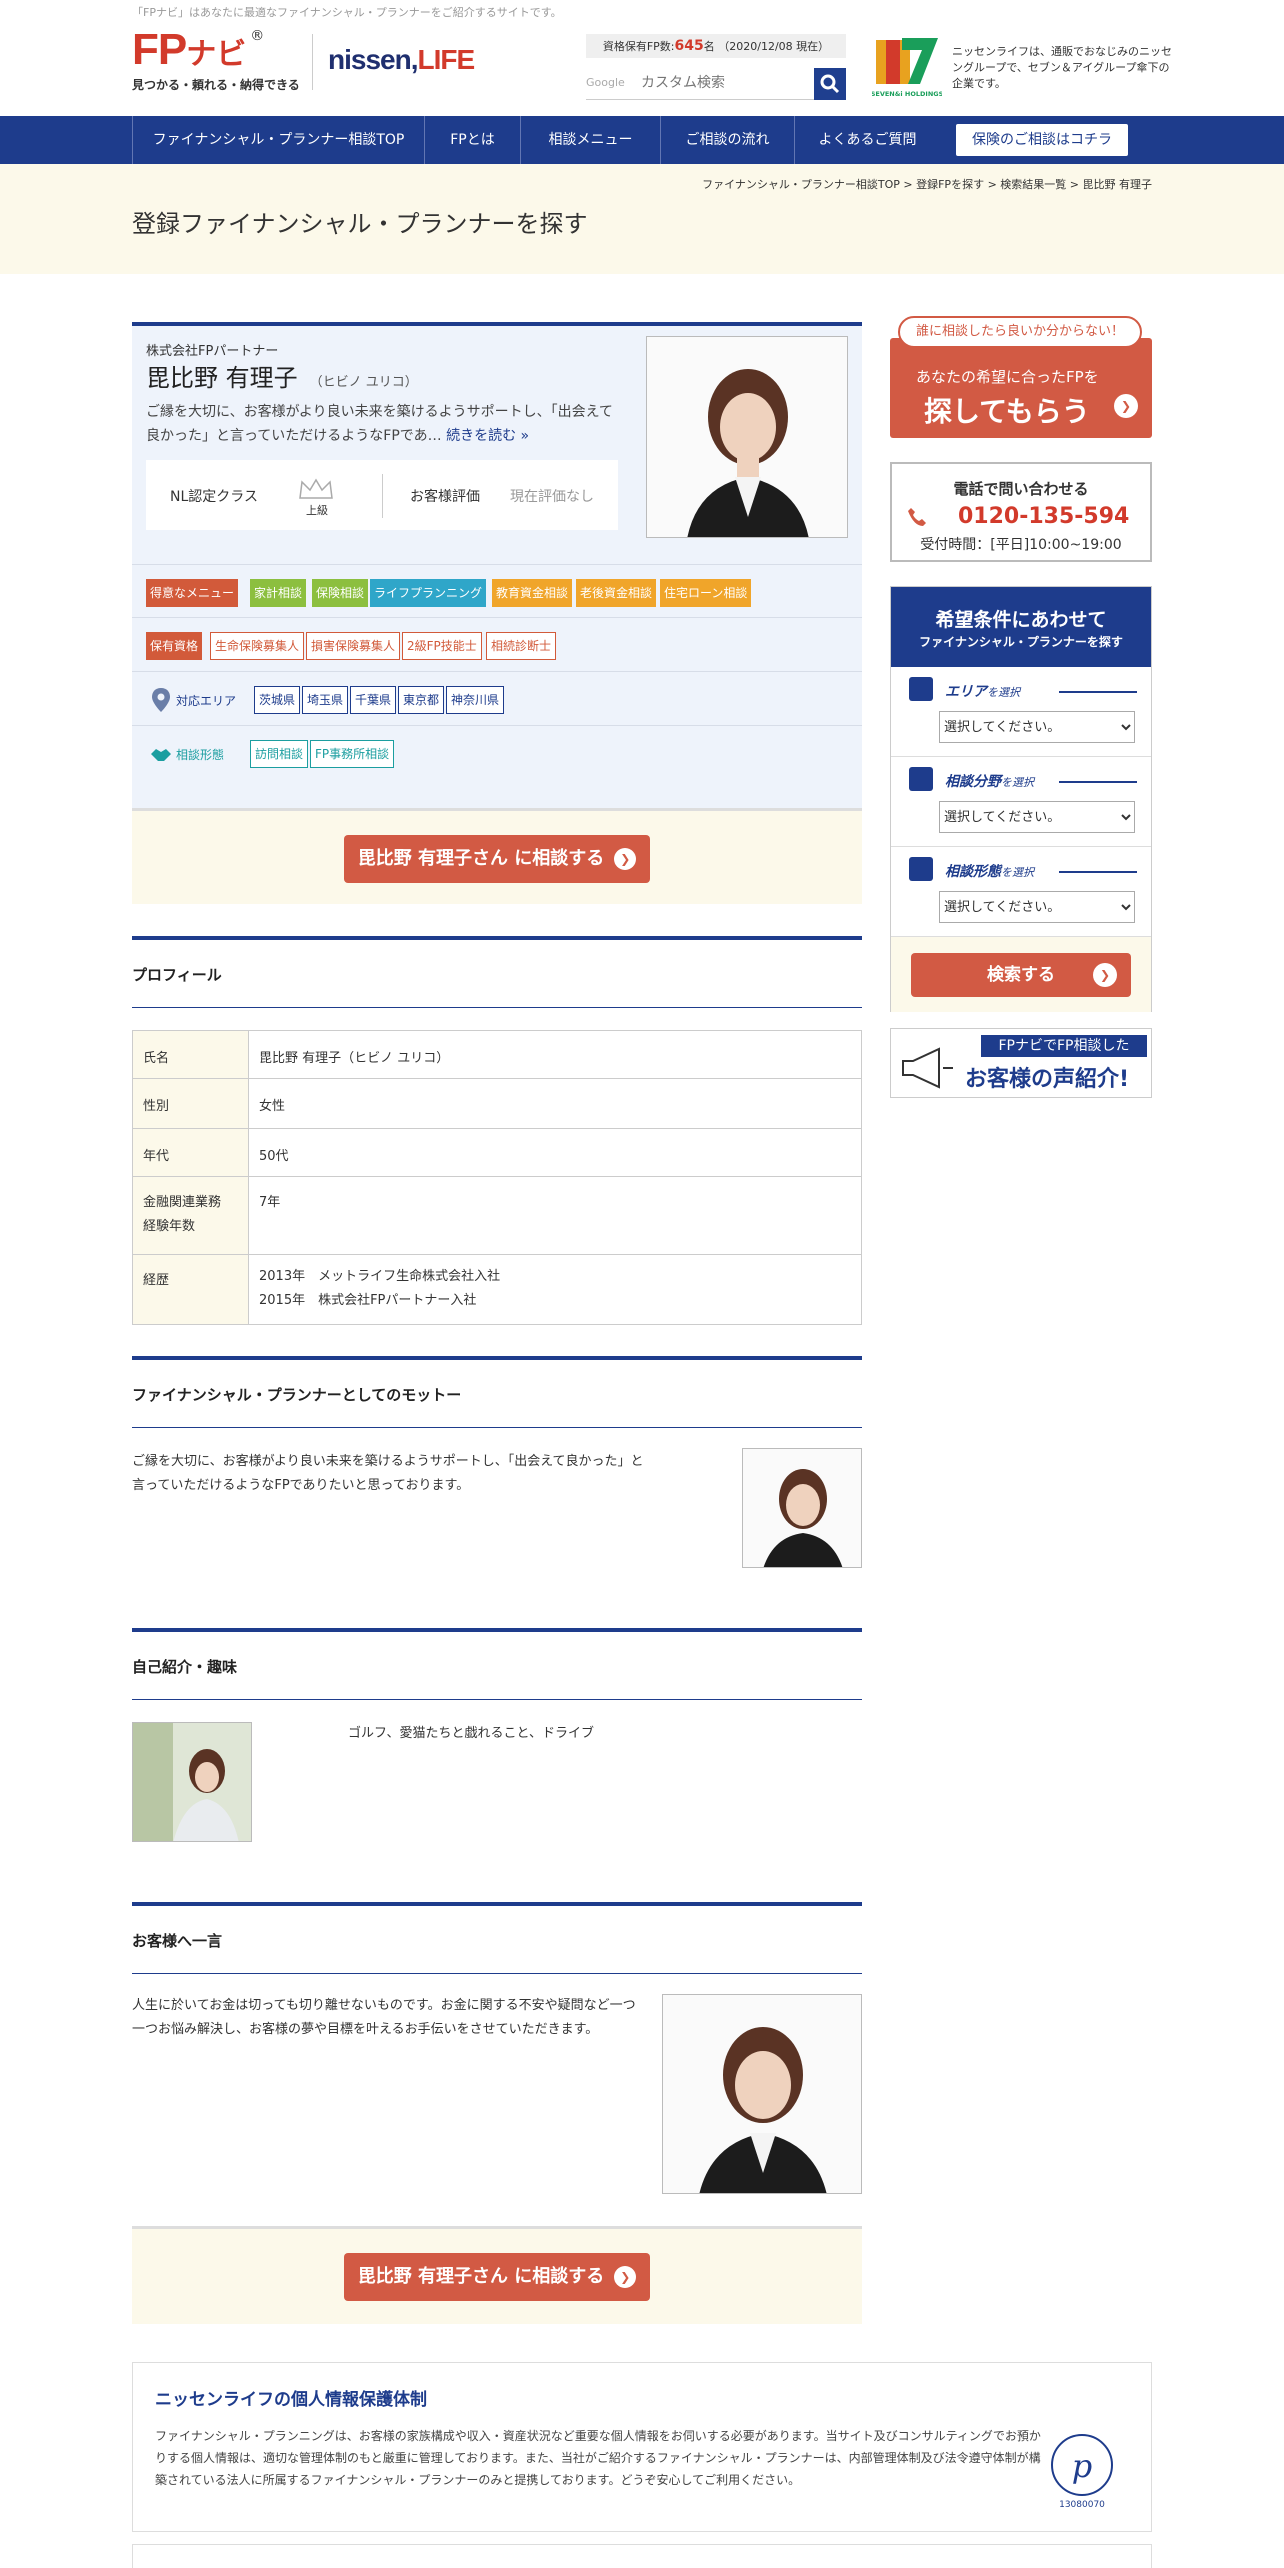 This screenshot has width=1284, height=2568. What do you see at coordinates (497, 753) in the screenshot?
I see `style-row: 相談形態 訪問相談 FP事務所相談` at bounding box center [497, 753].